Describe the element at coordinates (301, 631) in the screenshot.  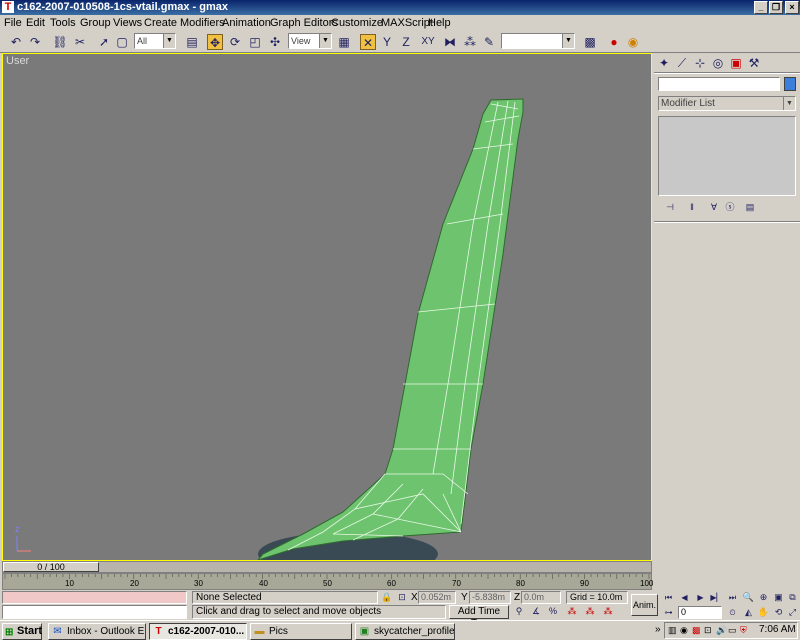
I see `taskbar-item-pics: ▬ Pics` at that location.